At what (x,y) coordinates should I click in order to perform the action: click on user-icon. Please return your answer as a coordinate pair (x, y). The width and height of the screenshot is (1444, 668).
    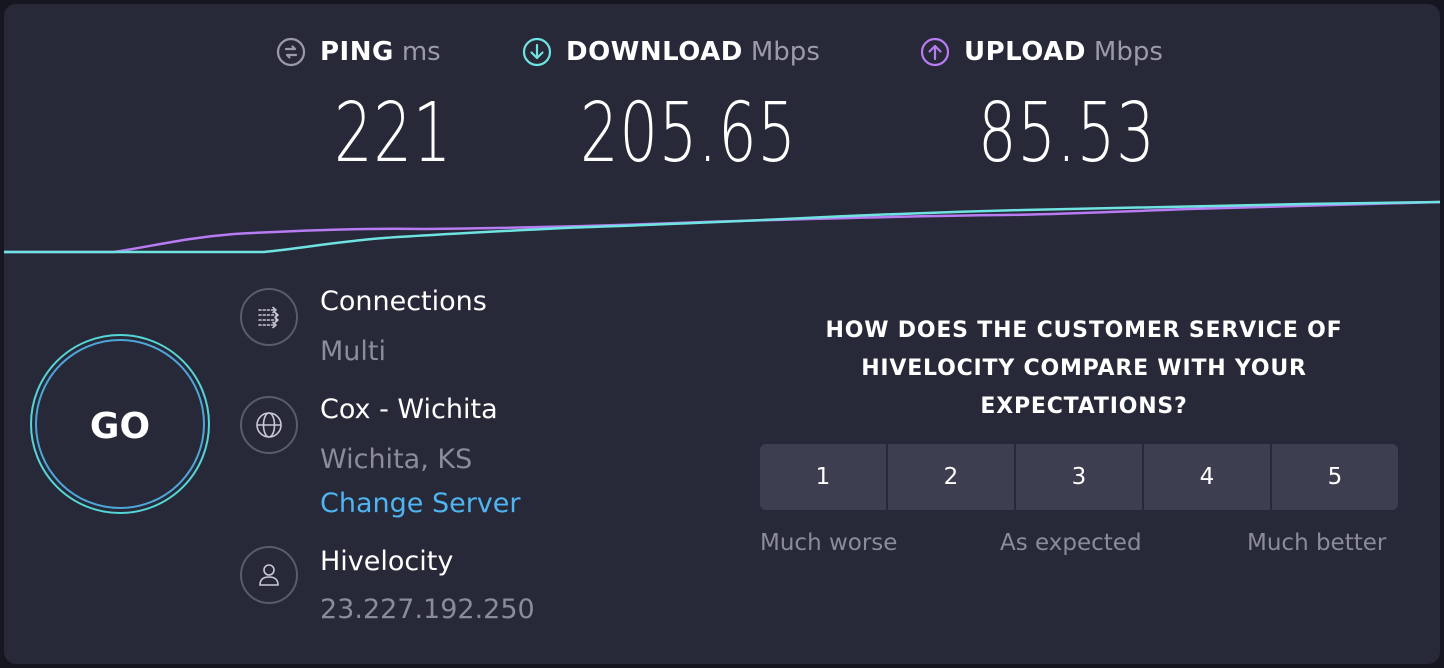
    Looking at the image, I should click on (269, 575).